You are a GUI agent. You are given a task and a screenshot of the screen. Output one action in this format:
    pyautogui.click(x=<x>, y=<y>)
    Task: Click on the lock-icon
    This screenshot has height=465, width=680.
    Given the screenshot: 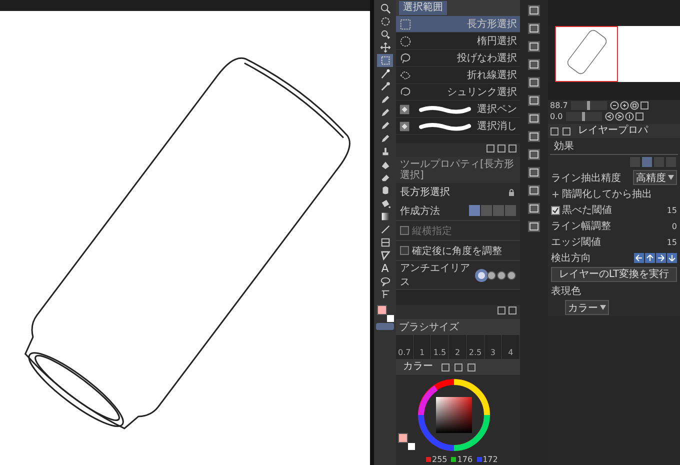 What is the action you would take?
    pyautogui.click(x=511, y=192)
    